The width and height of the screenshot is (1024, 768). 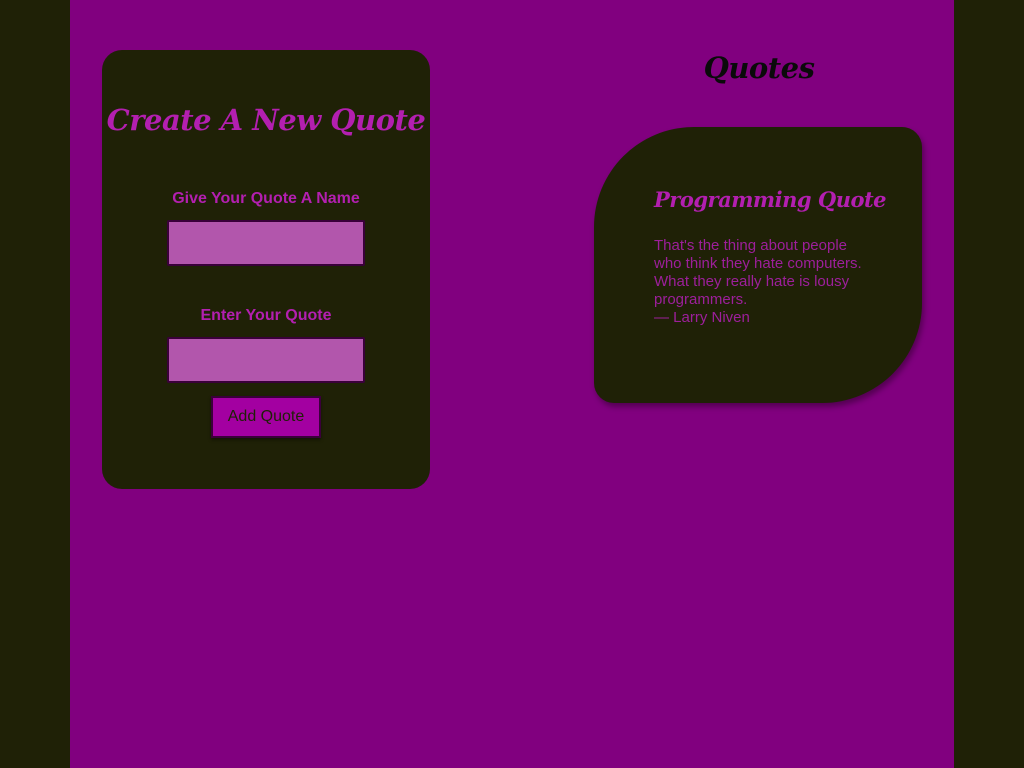 What do you see at coordinates (770, 199) in the screenshot?
I see `quote-title: Programming Quote` at bounding box center [770, 199].